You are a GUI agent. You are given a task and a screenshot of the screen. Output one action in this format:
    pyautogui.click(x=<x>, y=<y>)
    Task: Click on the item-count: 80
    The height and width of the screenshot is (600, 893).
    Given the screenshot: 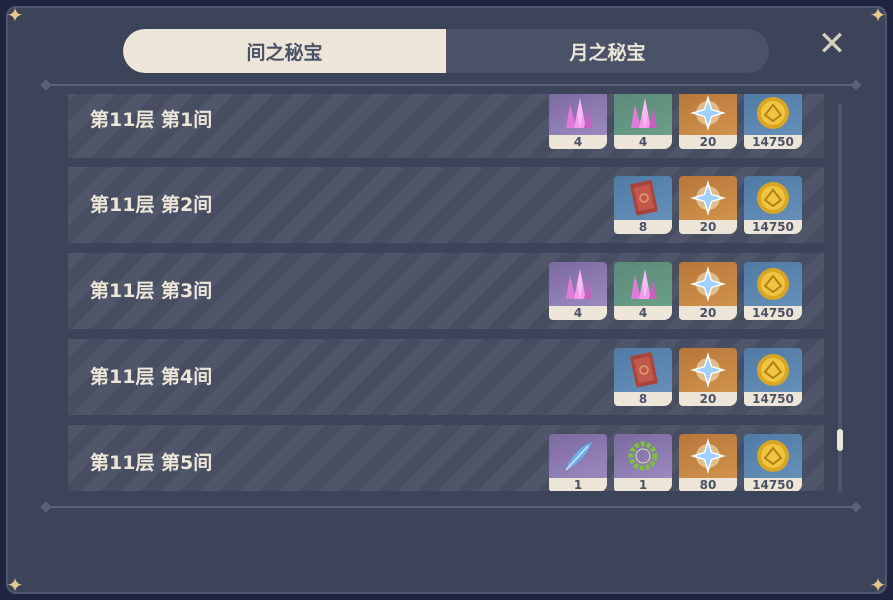 What is the action you would take?
    pyautogui.click(x=708, y=484)
    